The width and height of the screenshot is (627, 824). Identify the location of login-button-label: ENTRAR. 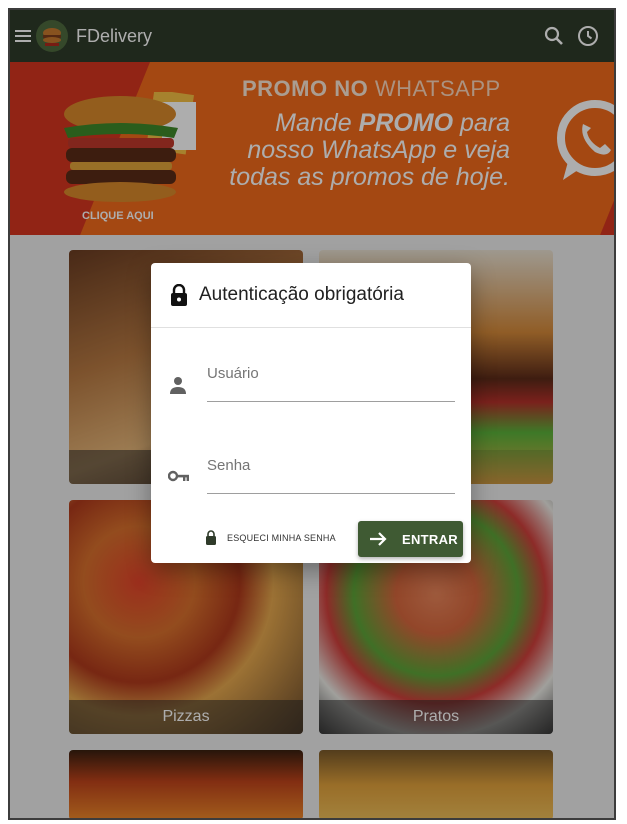
(430, 539).